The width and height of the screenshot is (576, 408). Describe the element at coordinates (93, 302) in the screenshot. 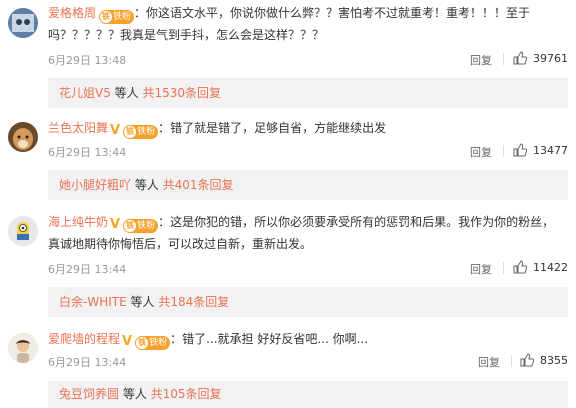

I see `sub-reply-user: 白余-WHITE` at that location.